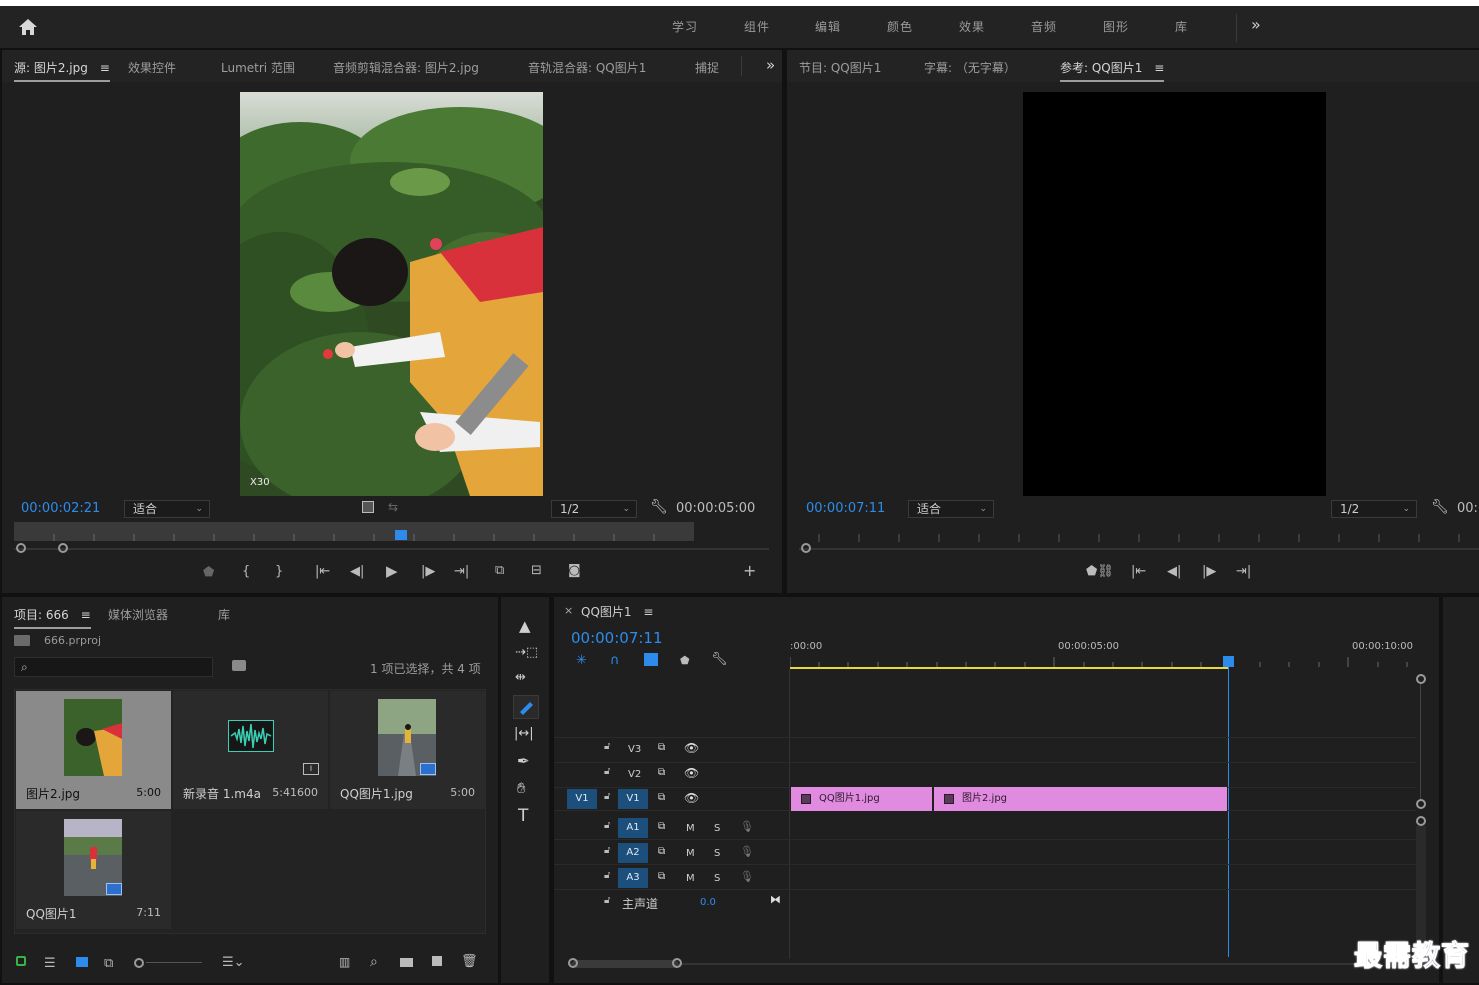  What do you see at coordinates (1009, 668) in the screenshot?
I see `work-area-bar` at bounding box center [1009, 668].